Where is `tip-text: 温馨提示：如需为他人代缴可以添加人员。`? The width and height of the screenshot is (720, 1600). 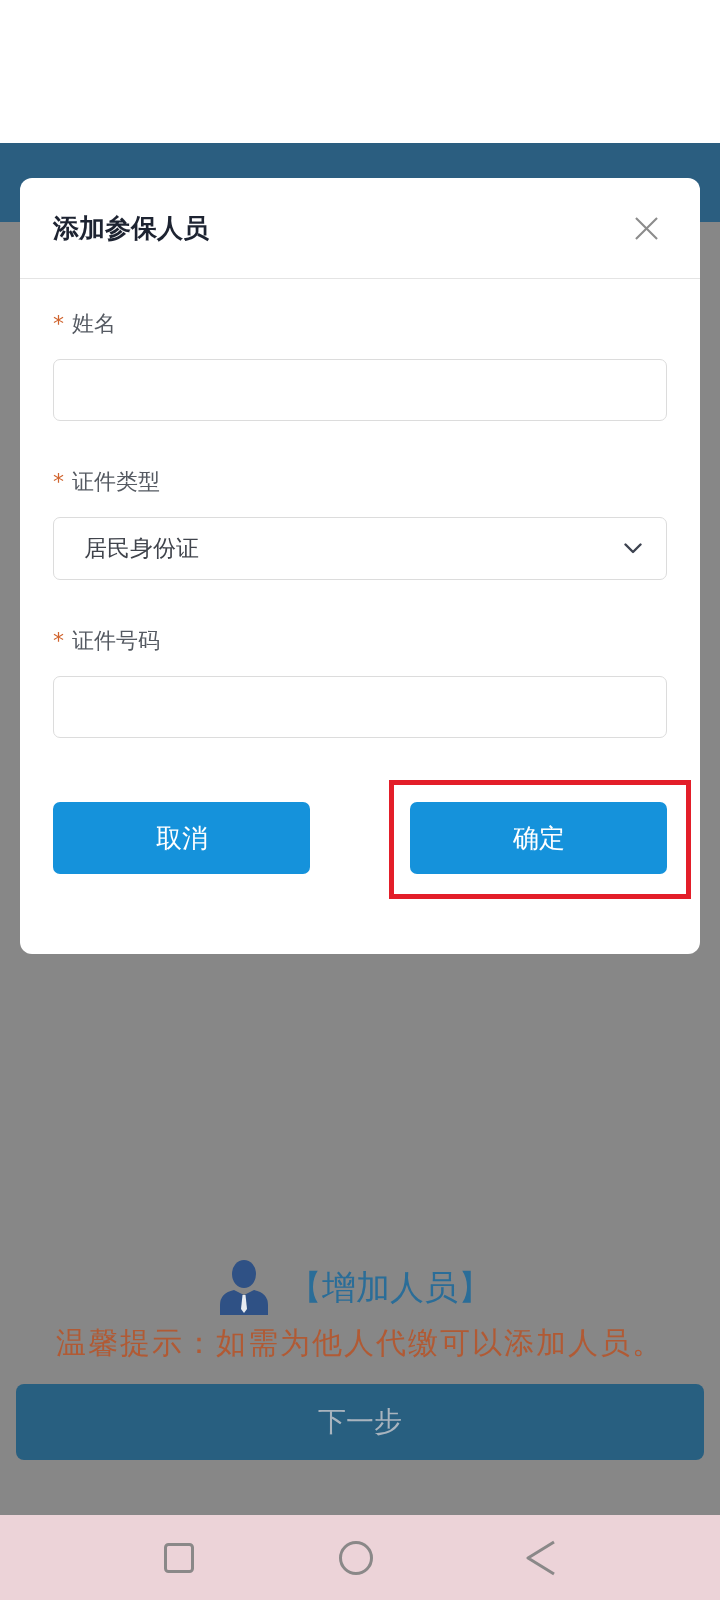 tip-text: 温馨提示：如需为他人代缴可以添加人员。 is located at coordinates (360, 1343).